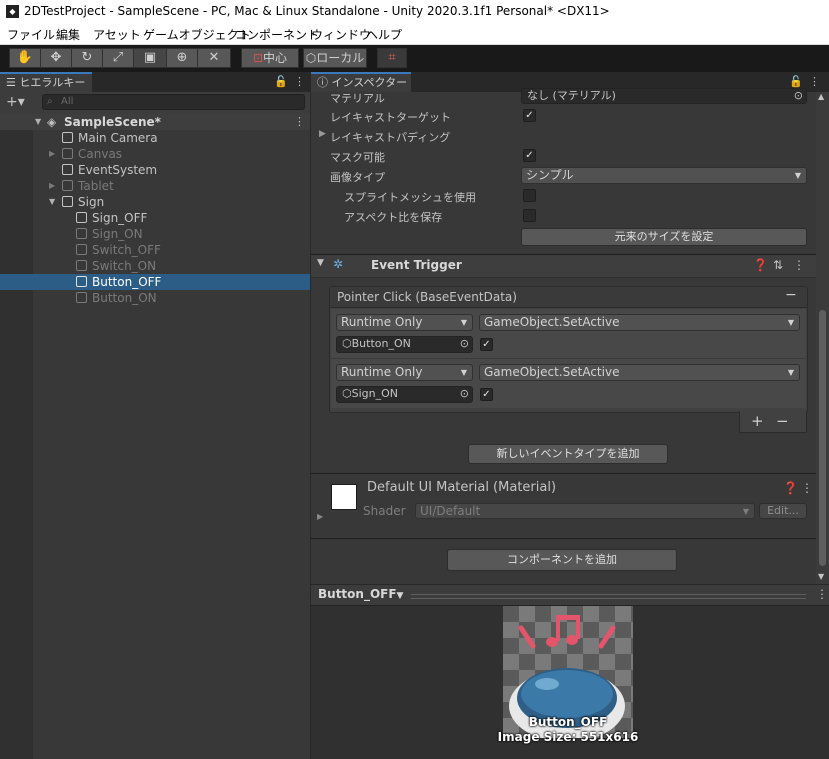  Describe the element at coordinates (25, 58) in the screenshot. I see `hand-tool-icon: ✋` at that location.